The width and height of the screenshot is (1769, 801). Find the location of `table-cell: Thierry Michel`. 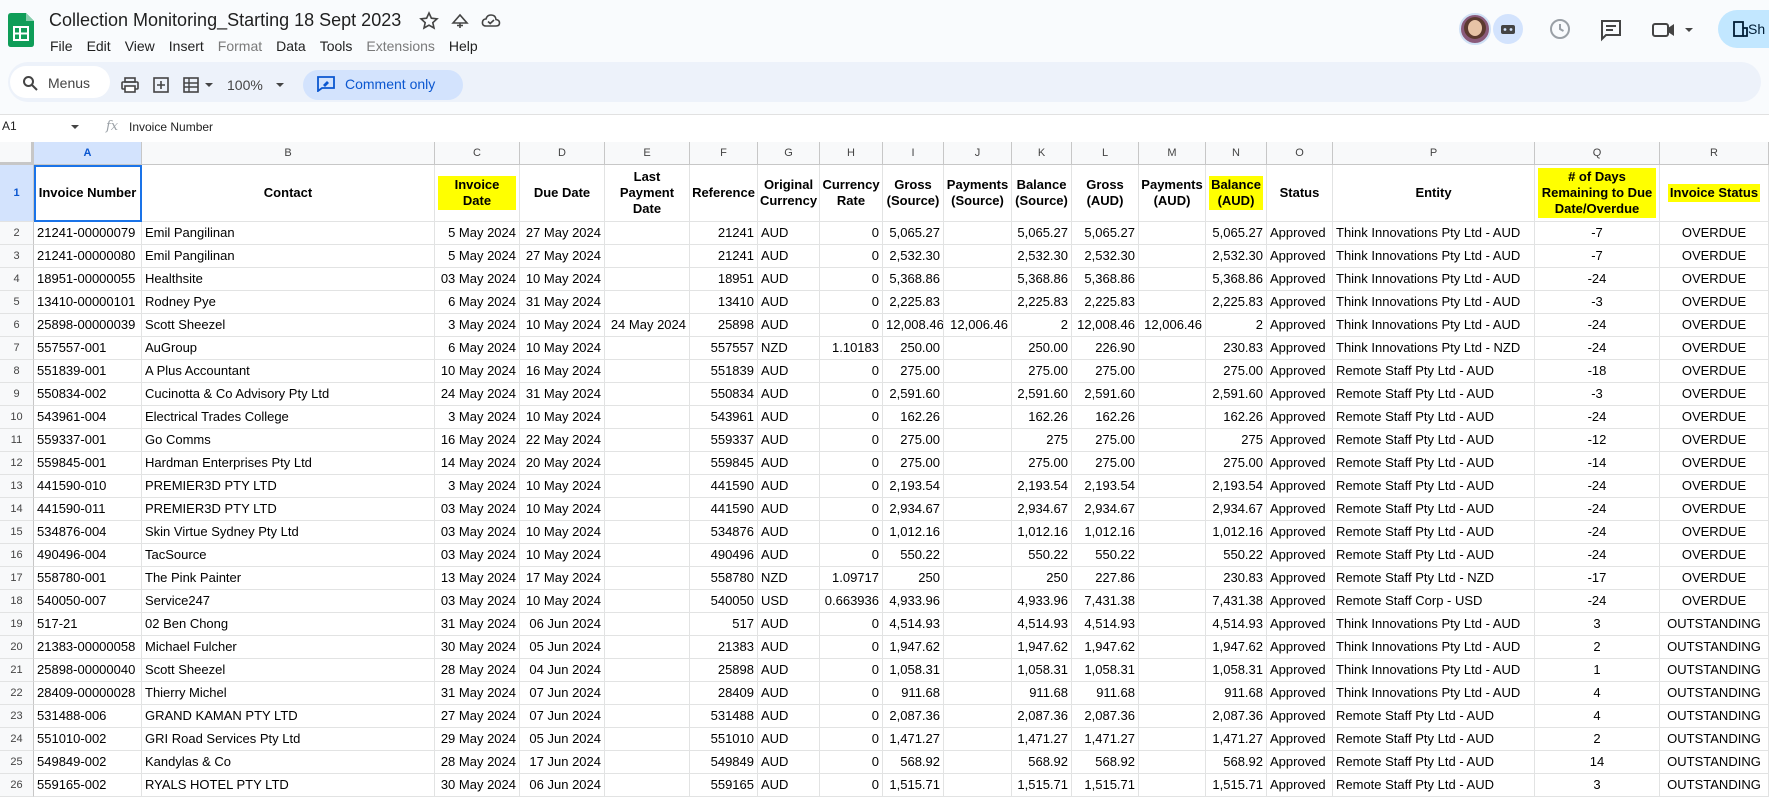

table-cell: Thierry Michel is located at coordinates (288, 693).